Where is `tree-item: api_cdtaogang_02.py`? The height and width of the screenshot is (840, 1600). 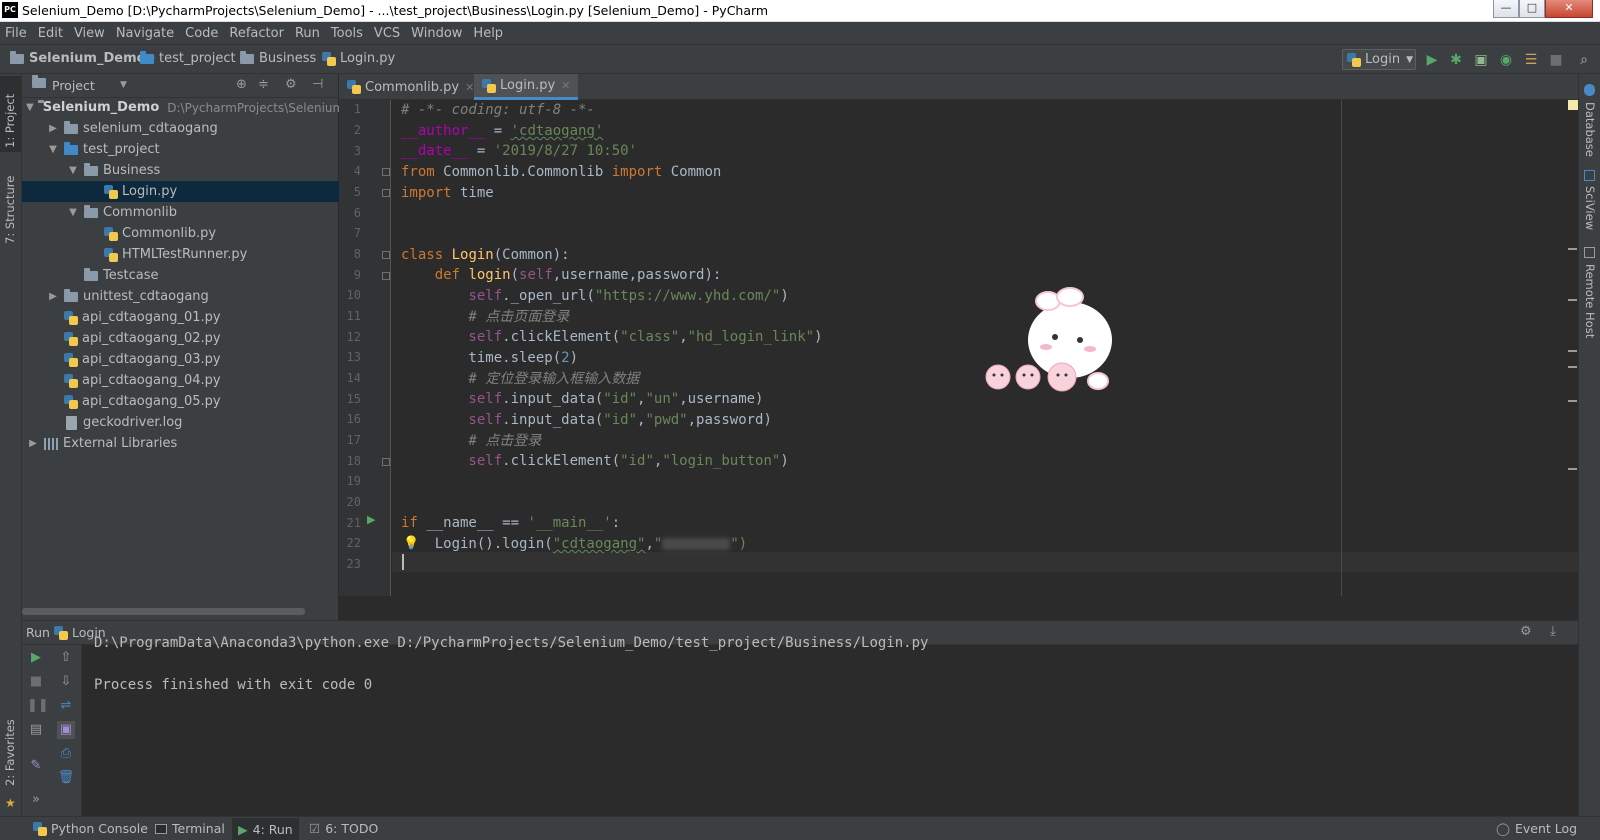
tree-item: api_cdtaogang_02.py is located at coordinates (180, 338).